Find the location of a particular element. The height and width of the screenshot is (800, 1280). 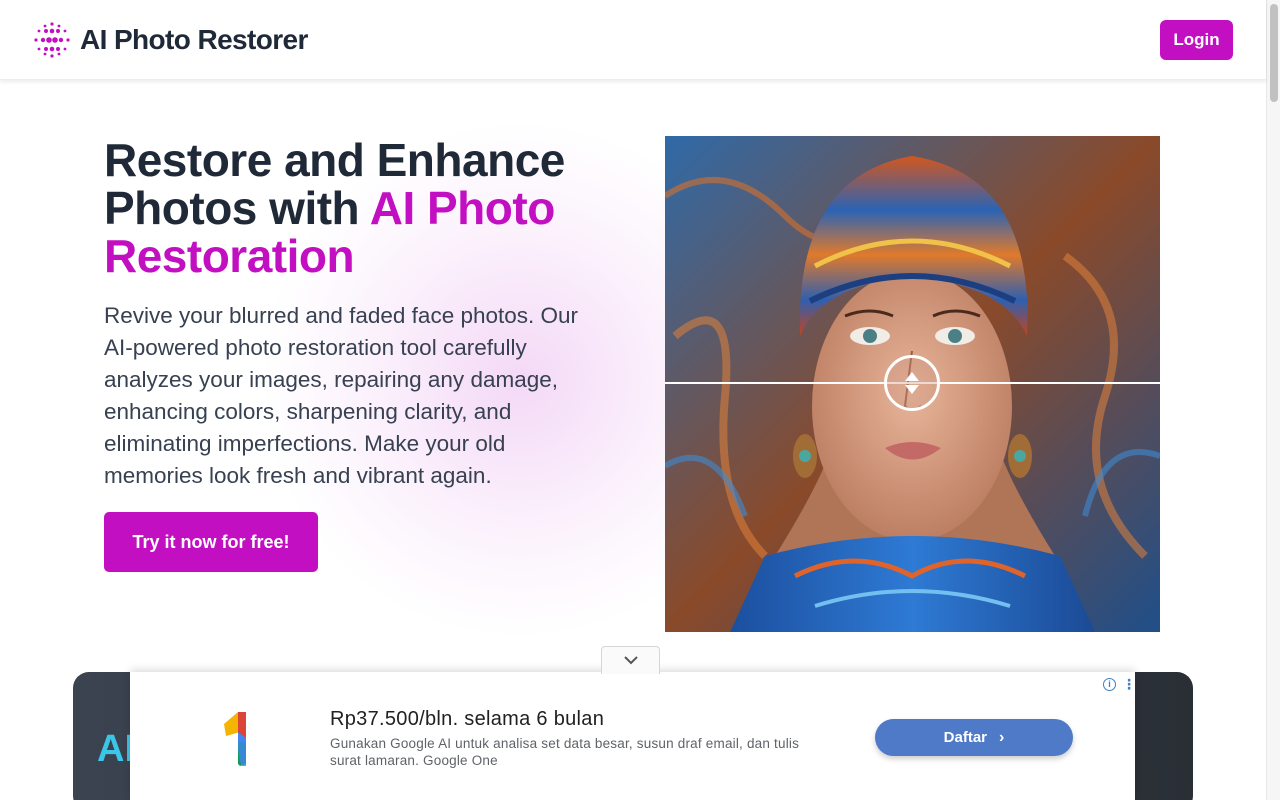

info-icon: i is located at coordinates (1109, 684).